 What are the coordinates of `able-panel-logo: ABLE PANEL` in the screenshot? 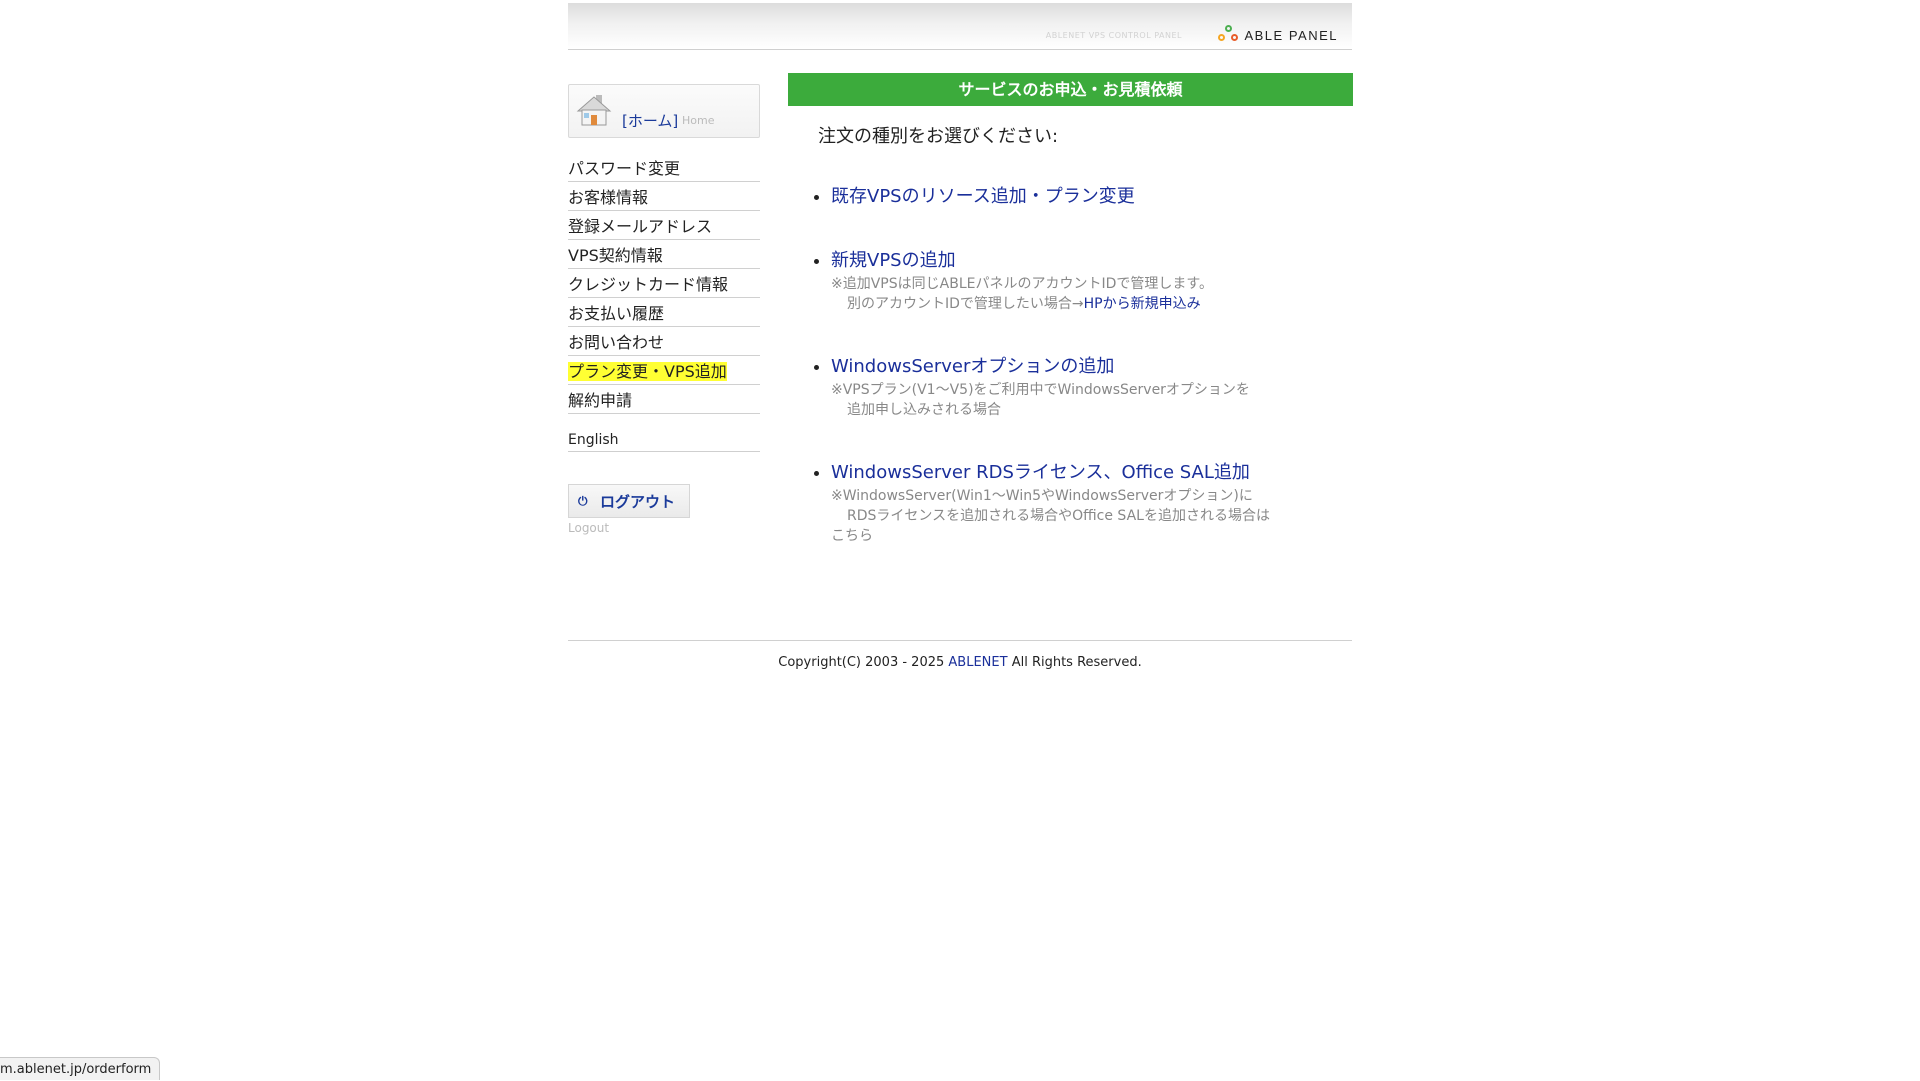 It's located at (1278, 35).